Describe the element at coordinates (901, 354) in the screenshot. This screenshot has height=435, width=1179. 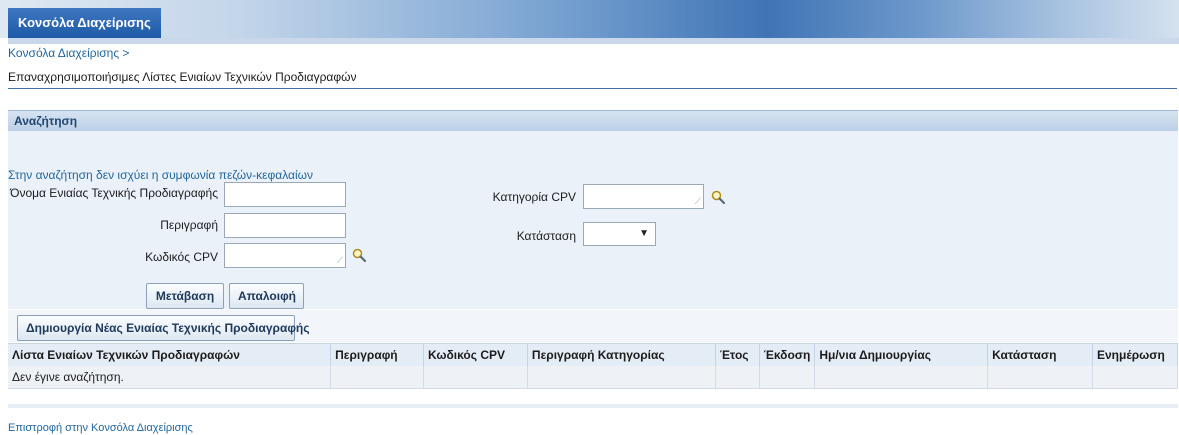
I see `column-header: Ημ/νια Δημιουργίας` at that location.